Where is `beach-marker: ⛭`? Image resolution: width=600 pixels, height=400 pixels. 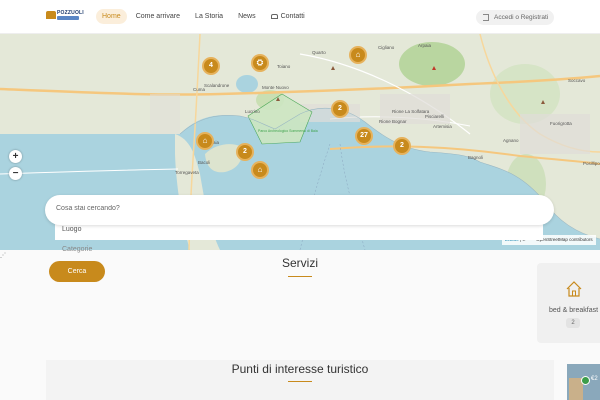
beach-marker: ⛭ is located at coordinates (260, 63).